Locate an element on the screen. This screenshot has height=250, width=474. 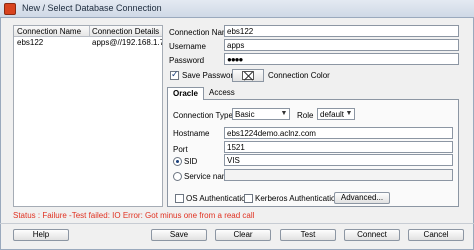
app-icon is located at coordinates (10, 9).